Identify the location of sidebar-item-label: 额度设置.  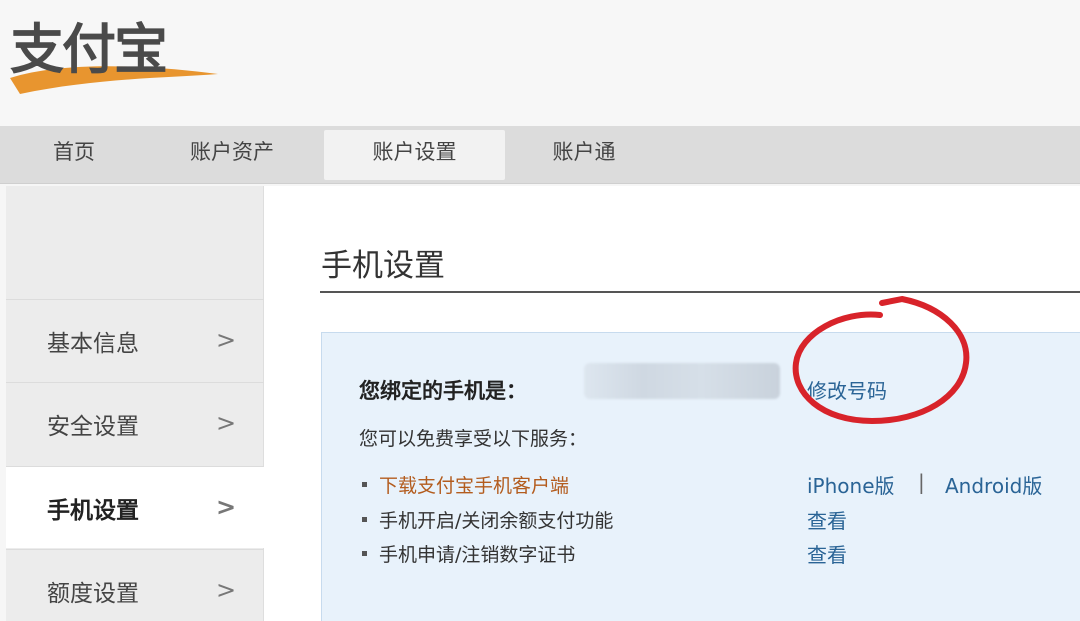
(93, 594).